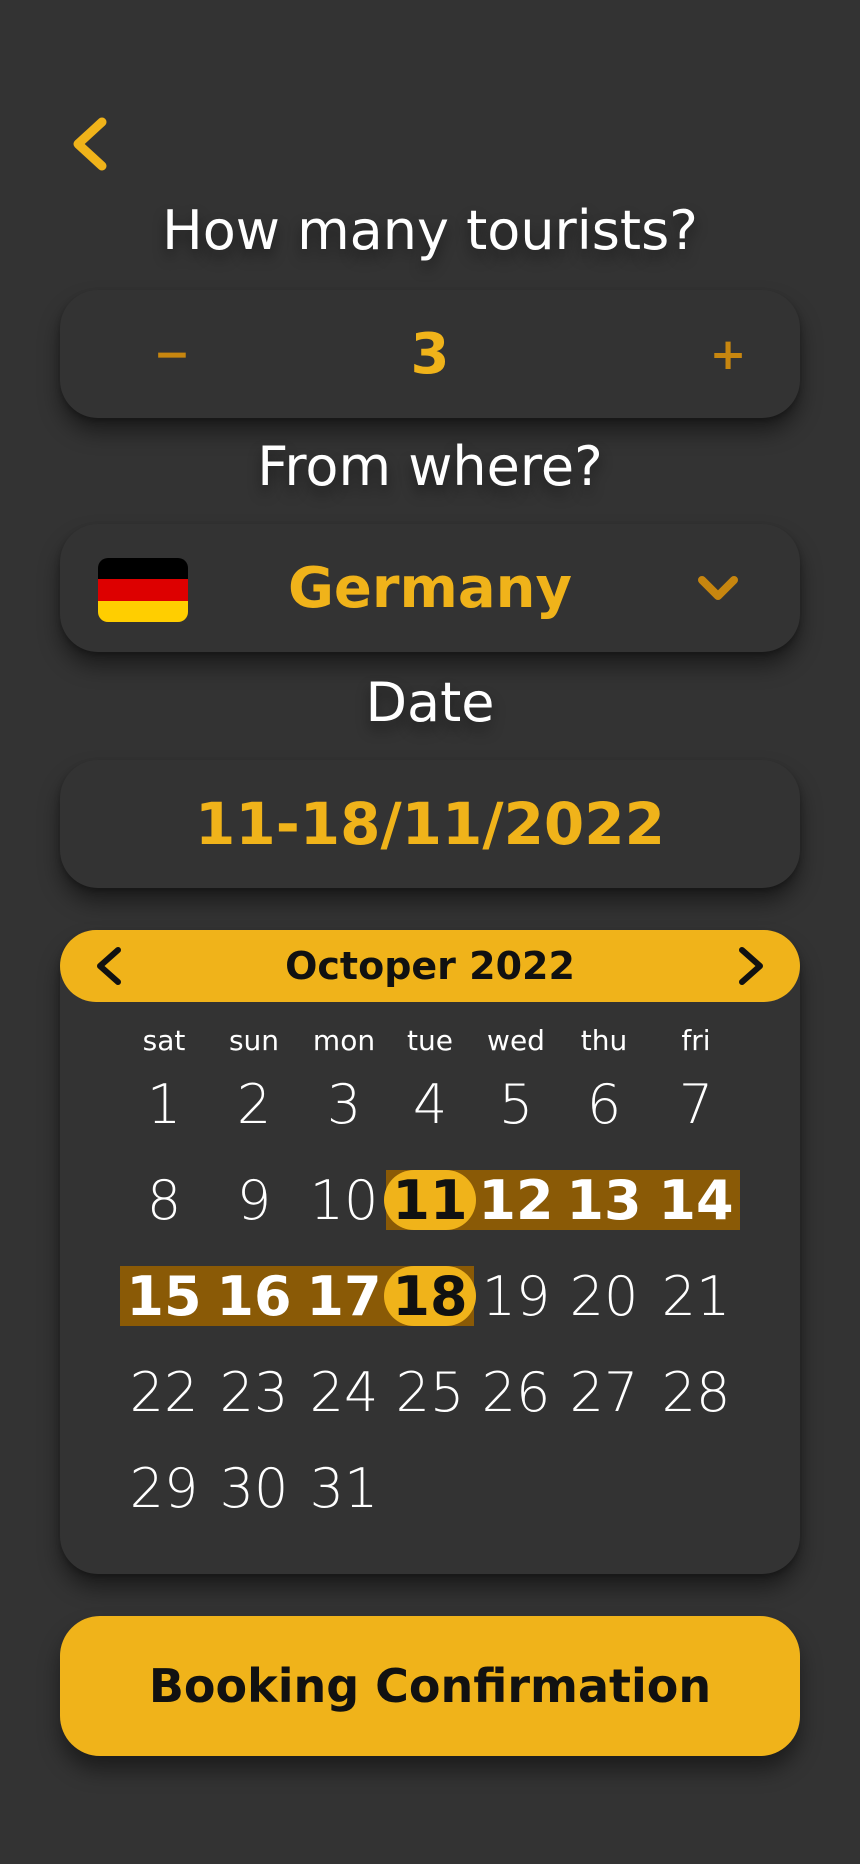 The width and height of the screenshot is (860, 1864). What do you see at coordinates (750, 966) in the screenshot?
I see `chevron-right-icon` at bounding box center [750, 966].